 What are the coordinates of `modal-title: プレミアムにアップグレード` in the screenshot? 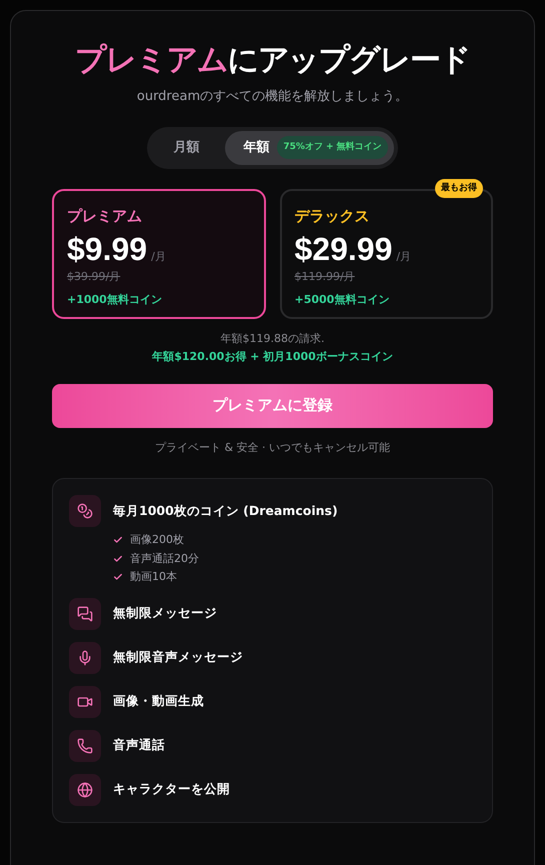 It's located at (272, 60).